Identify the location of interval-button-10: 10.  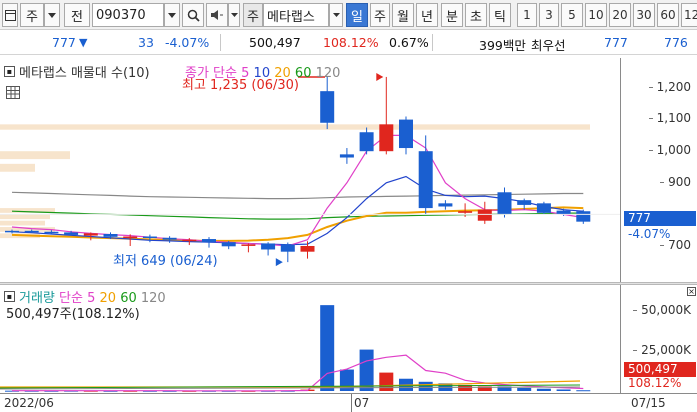
(596, 15).